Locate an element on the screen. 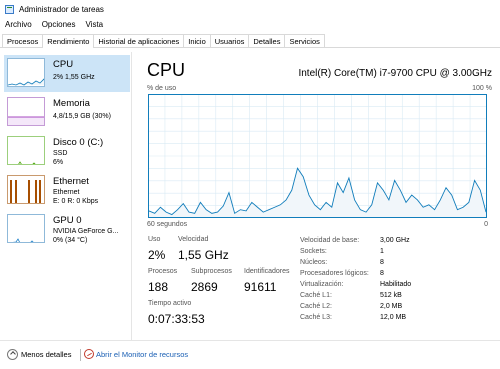 This screenshot has width=500, height=369. menu-vista: Vista is located at coordinates (94, 25).